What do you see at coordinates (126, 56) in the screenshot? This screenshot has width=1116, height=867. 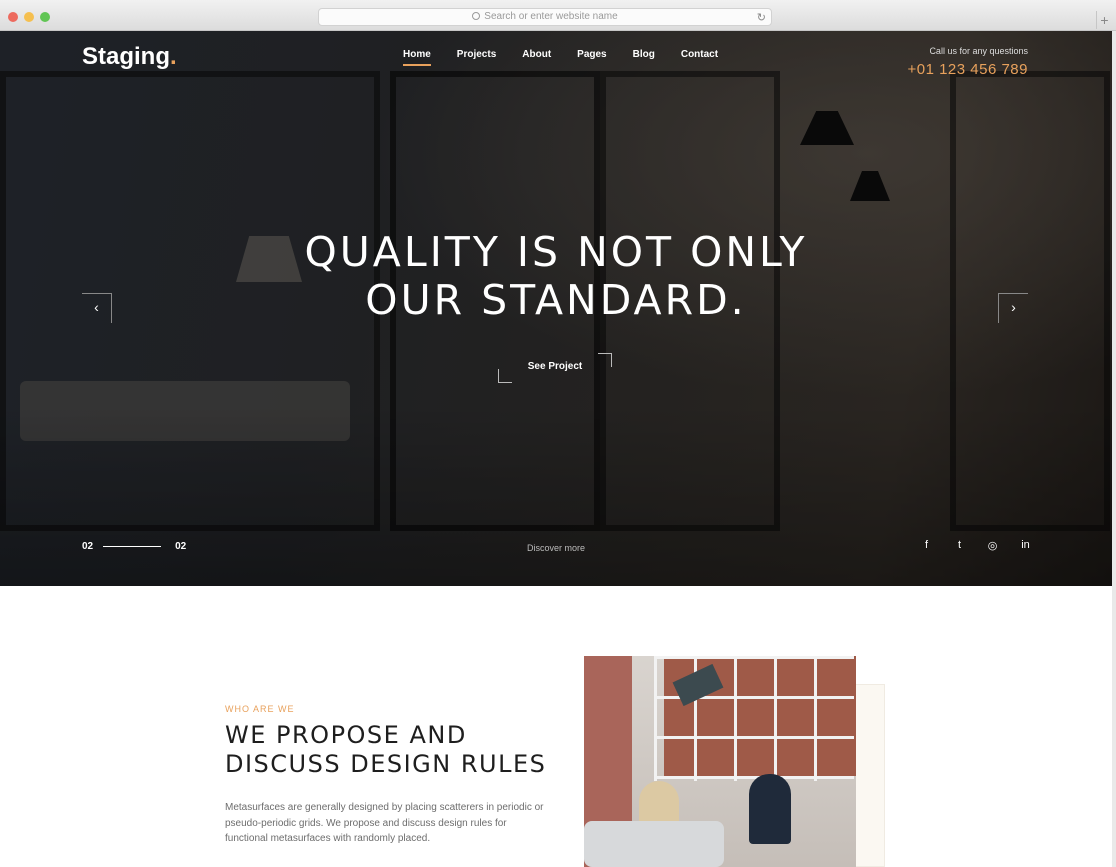 I see `logo-text: Staging` at bounding box center [126, 56].